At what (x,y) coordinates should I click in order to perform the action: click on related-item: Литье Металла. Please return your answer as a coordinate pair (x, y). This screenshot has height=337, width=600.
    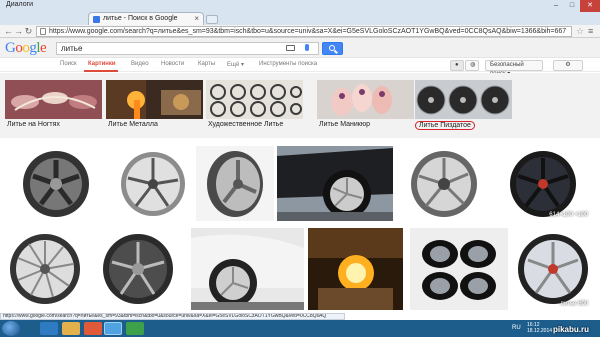
    Looking at the image, I should click on (154, 106).